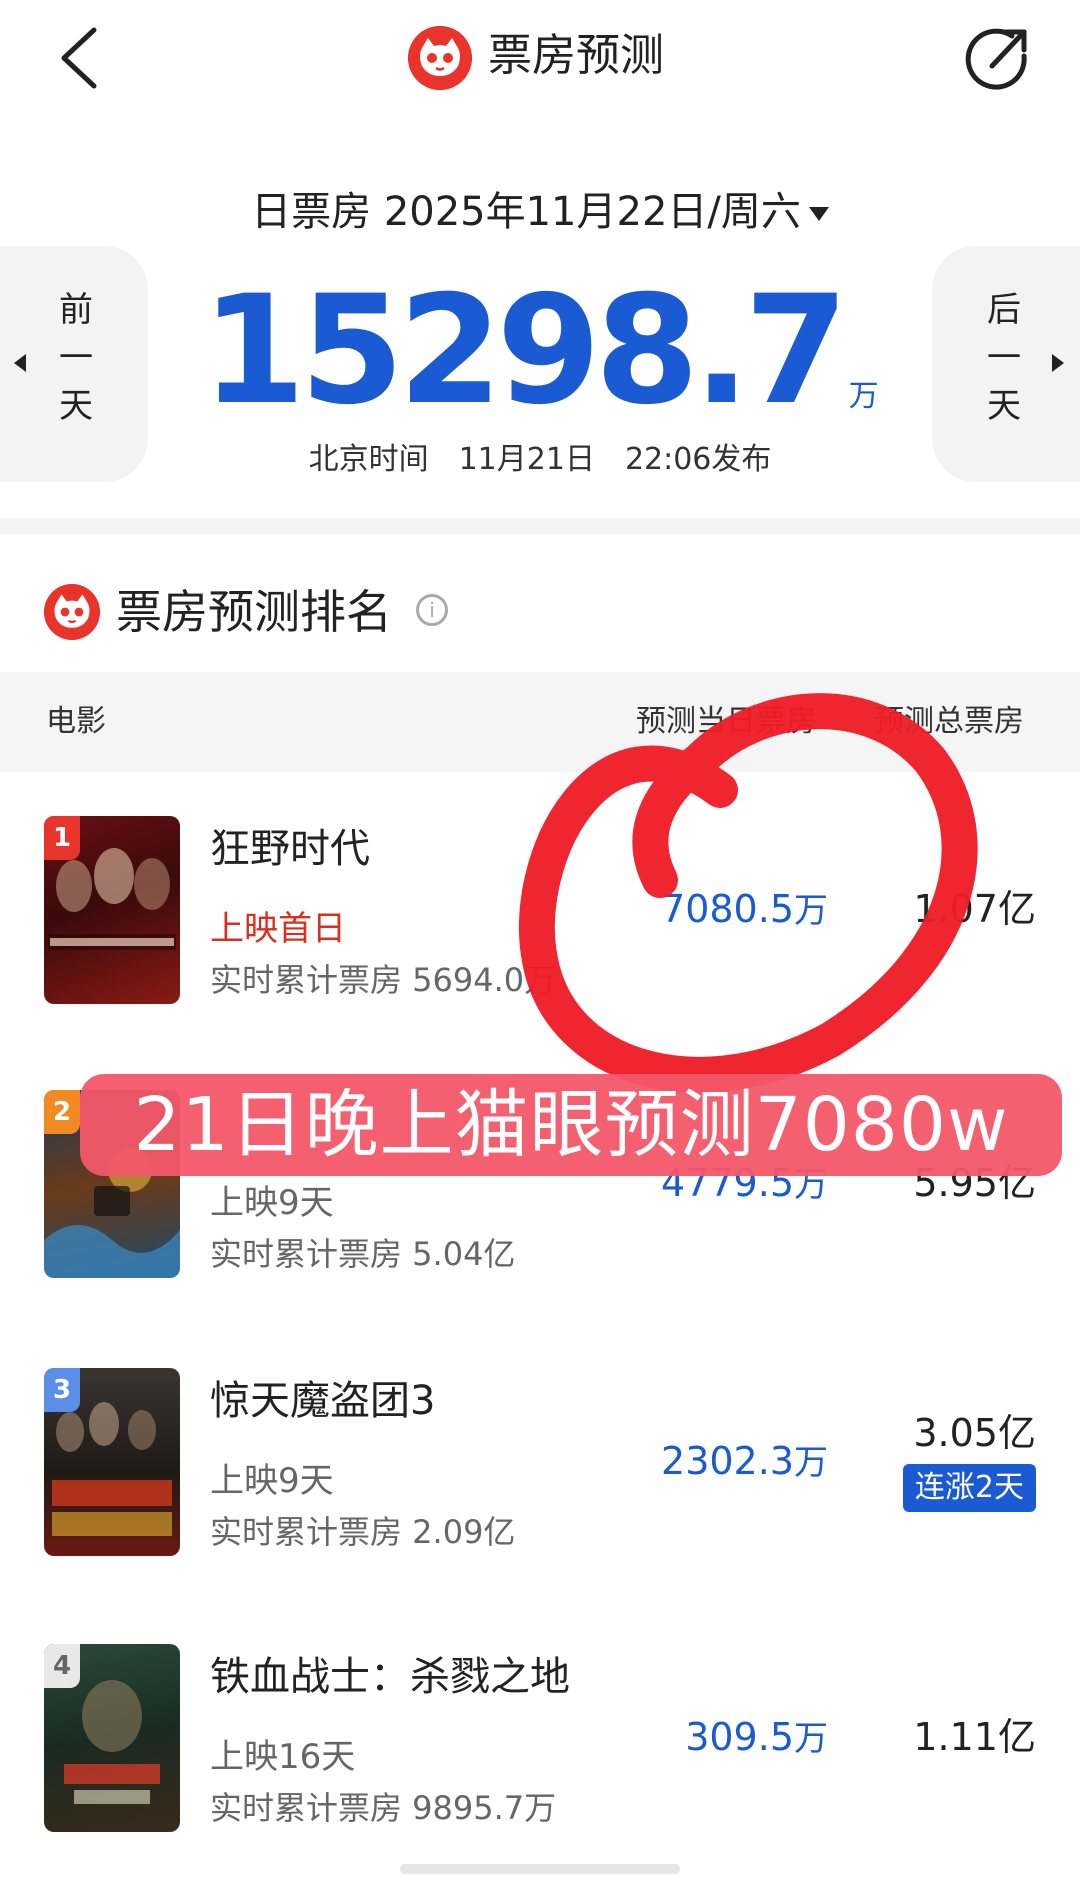  What do you see at coordinates (998, 58) in the screenshot?
I see `share-icon` at bounding box center [998, 58].